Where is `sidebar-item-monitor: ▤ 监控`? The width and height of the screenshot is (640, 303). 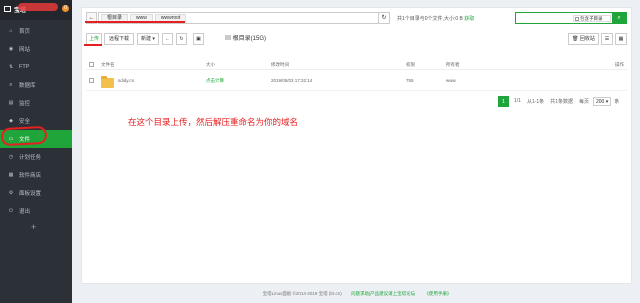 sidebar-item-monitor: ▤ 监控 is located at coordinates (36, 103).